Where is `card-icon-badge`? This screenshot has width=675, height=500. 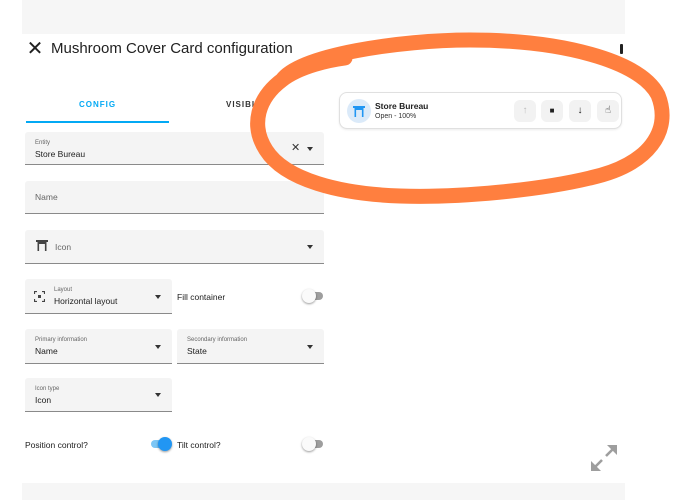 card-icon-badge is located at coordinates (359, 111).